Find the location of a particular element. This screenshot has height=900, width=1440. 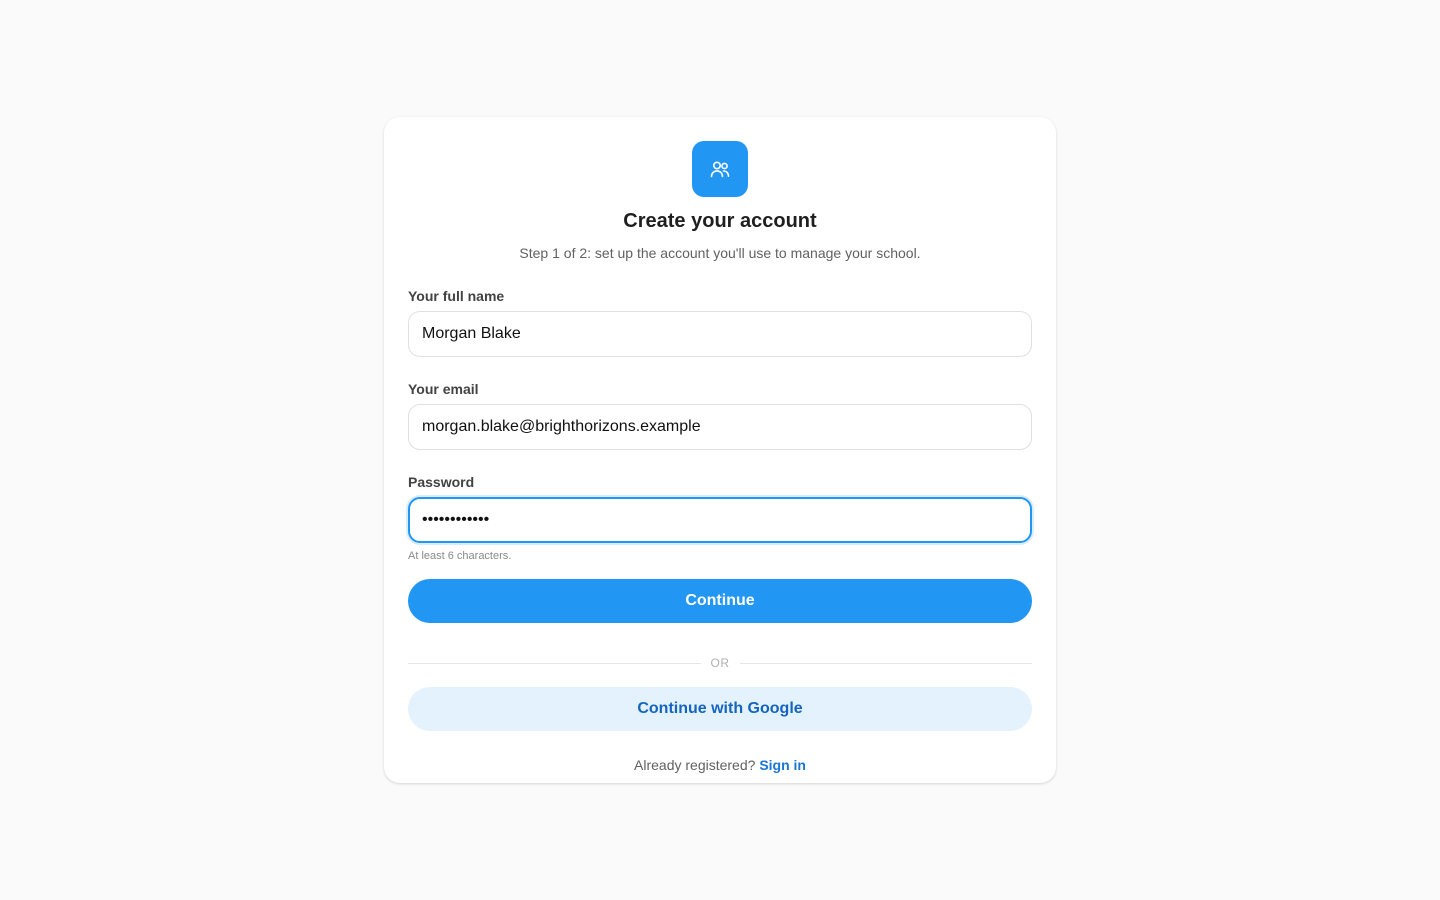

app-logo is located at coordinates (720, 169).